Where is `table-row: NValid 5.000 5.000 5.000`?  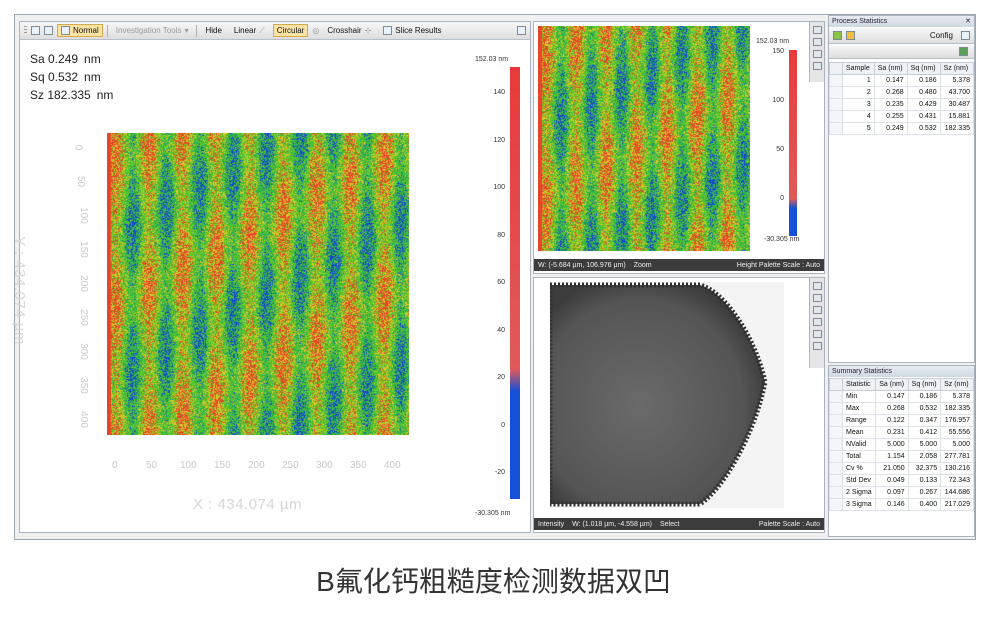
table-row: NValid 5.000 5.000 5.000 is located at coordinates (901, 444).